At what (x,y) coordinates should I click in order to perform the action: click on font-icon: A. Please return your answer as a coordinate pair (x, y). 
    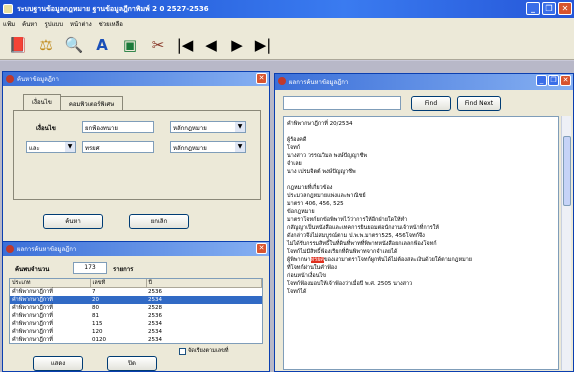
    Looking at the image, I should click on (102, 45).